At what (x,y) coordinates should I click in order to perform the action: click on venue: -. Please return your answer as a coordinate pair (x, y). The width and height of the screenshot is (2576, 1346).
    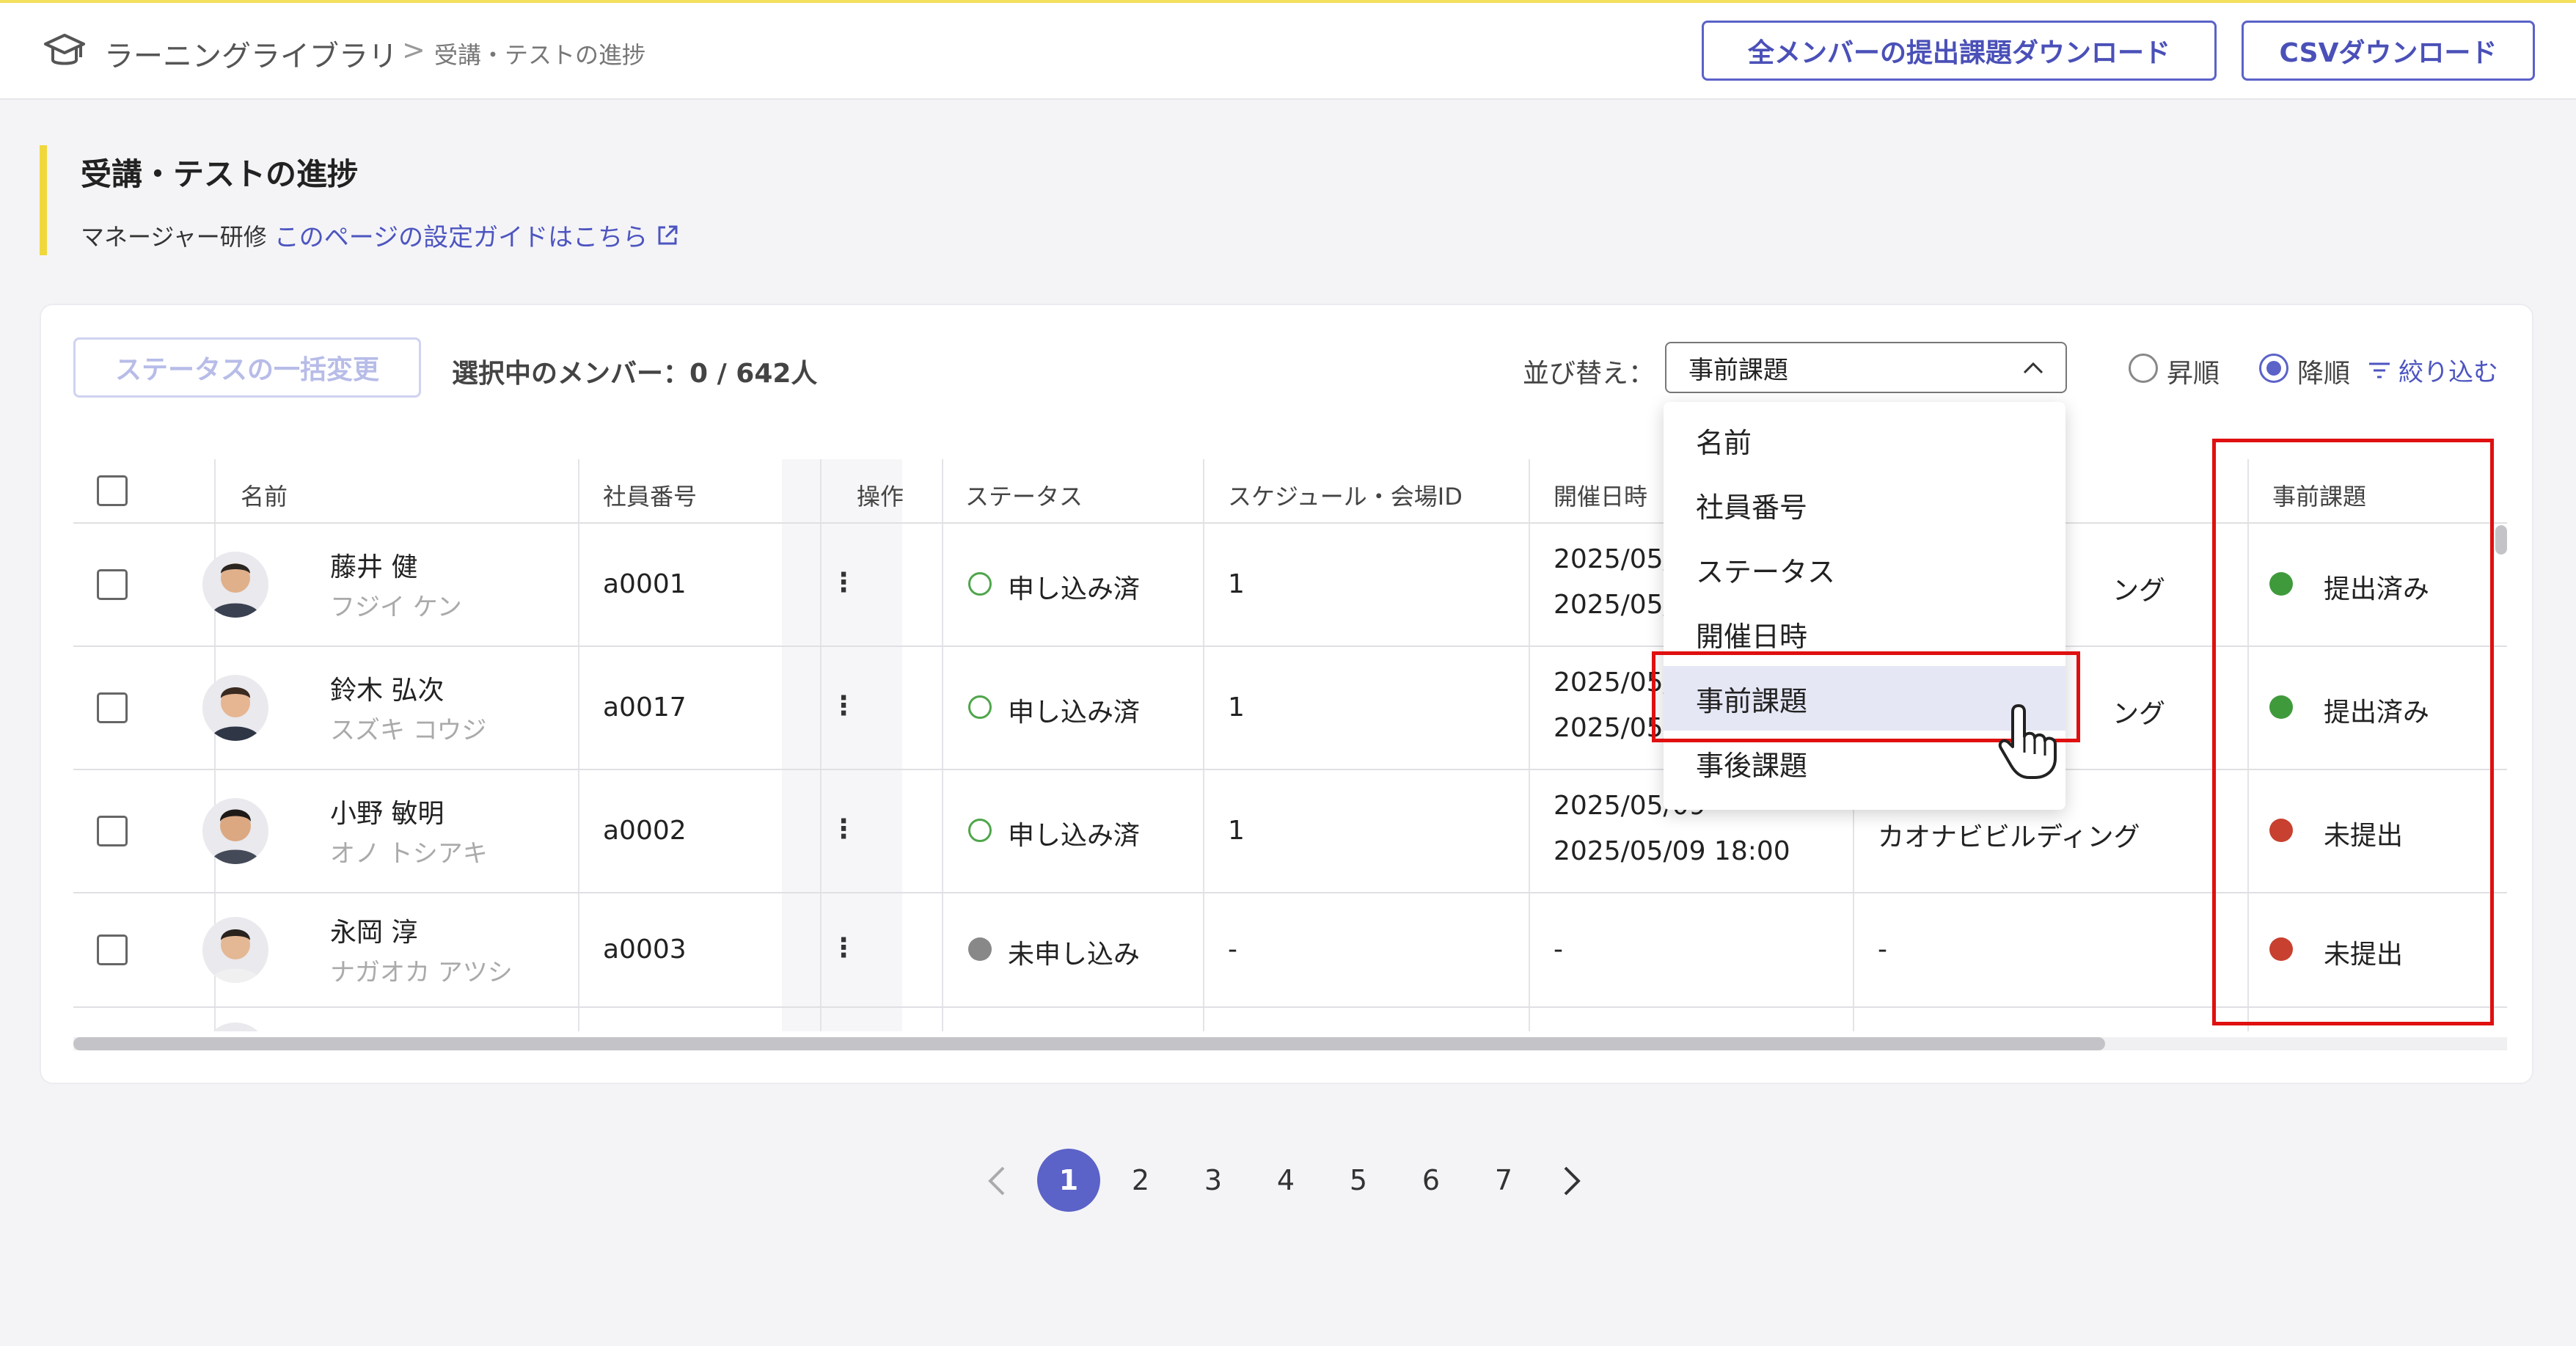
    Looking at the image, I should click on (1882, 949).